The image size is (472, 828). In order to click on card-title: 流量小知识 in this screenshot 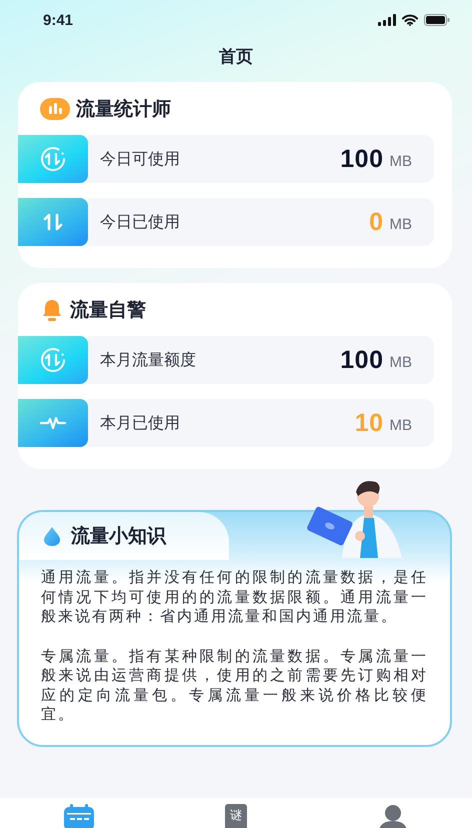, I will do `click(118, 536)`.